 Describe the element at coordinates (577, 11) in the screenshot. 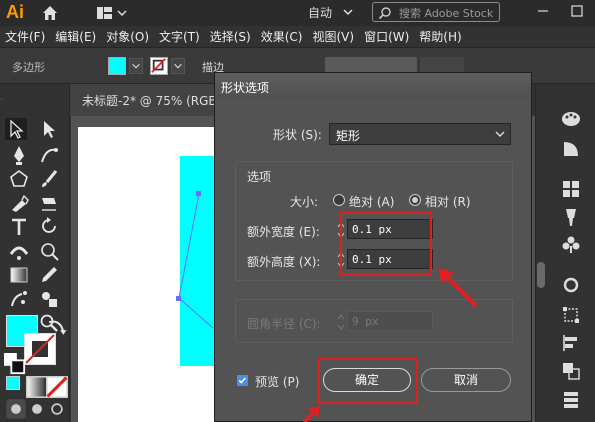

I see `maximize-icon` at that location.